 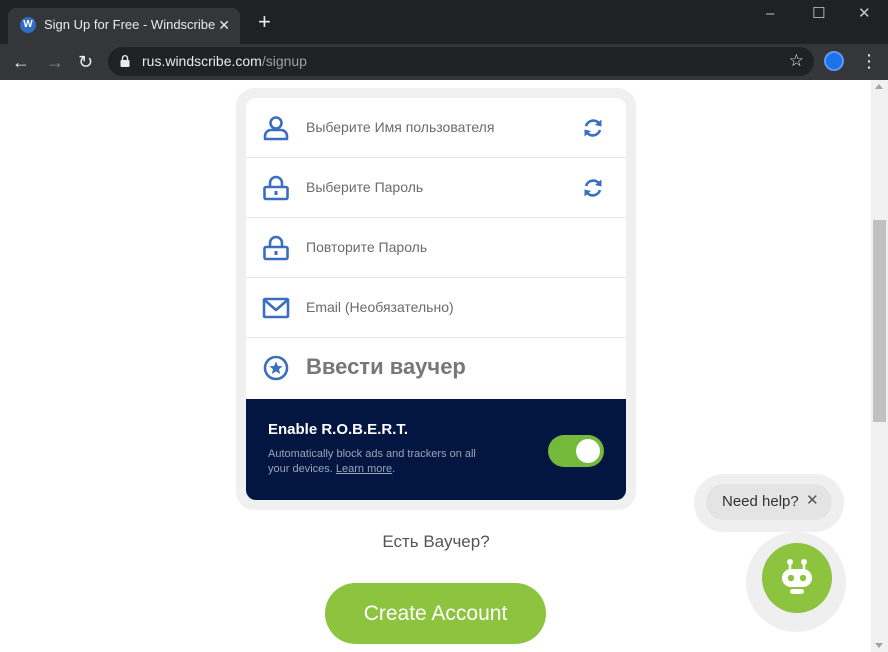 I want to click on bookmark-star-icon: ☆, so click(x=796, y=61).